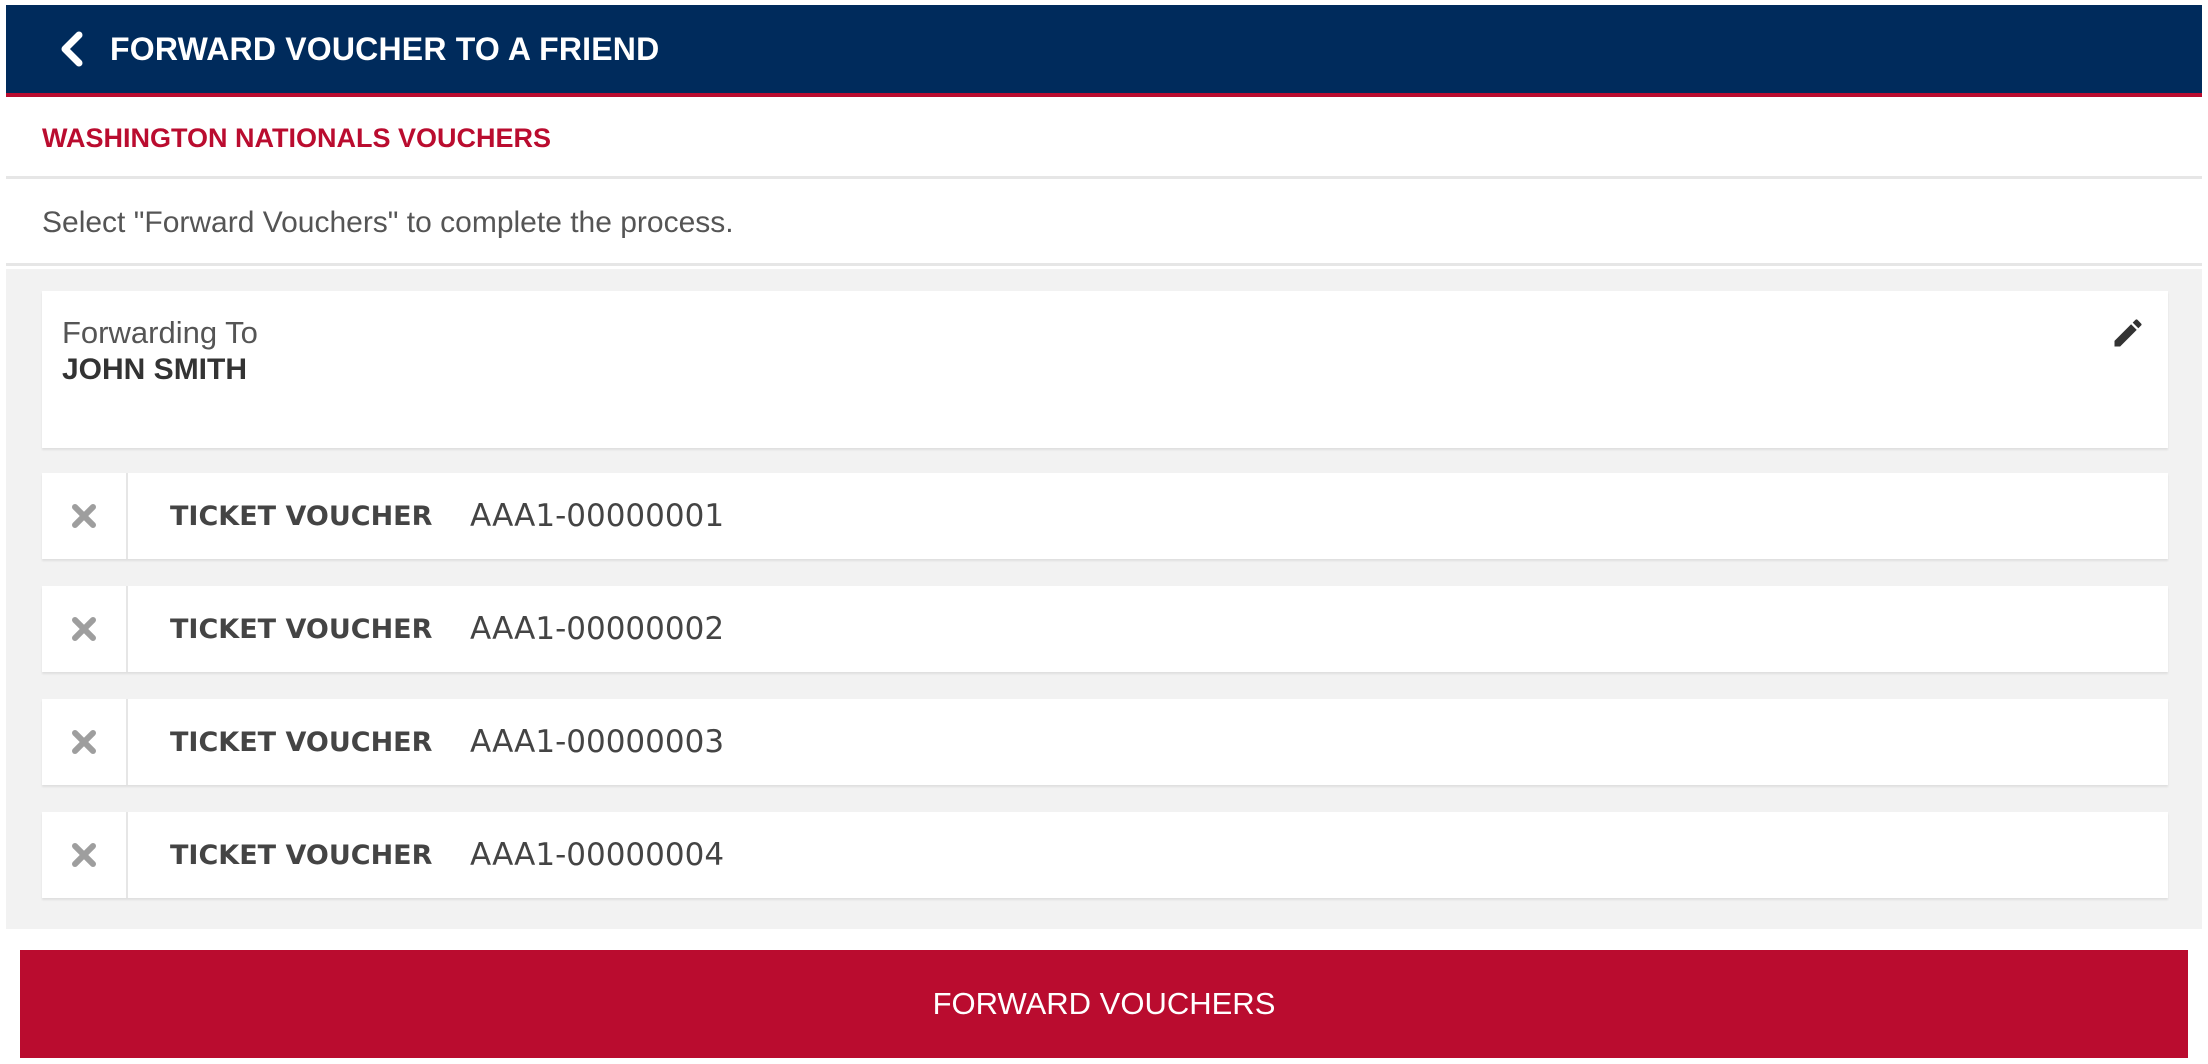 Image resolution: width=2208 pixels, height=1064 pixels. Describe the element at coordinates (72, 49) in the screenshot. I see `chevron-left-icon` at that location.